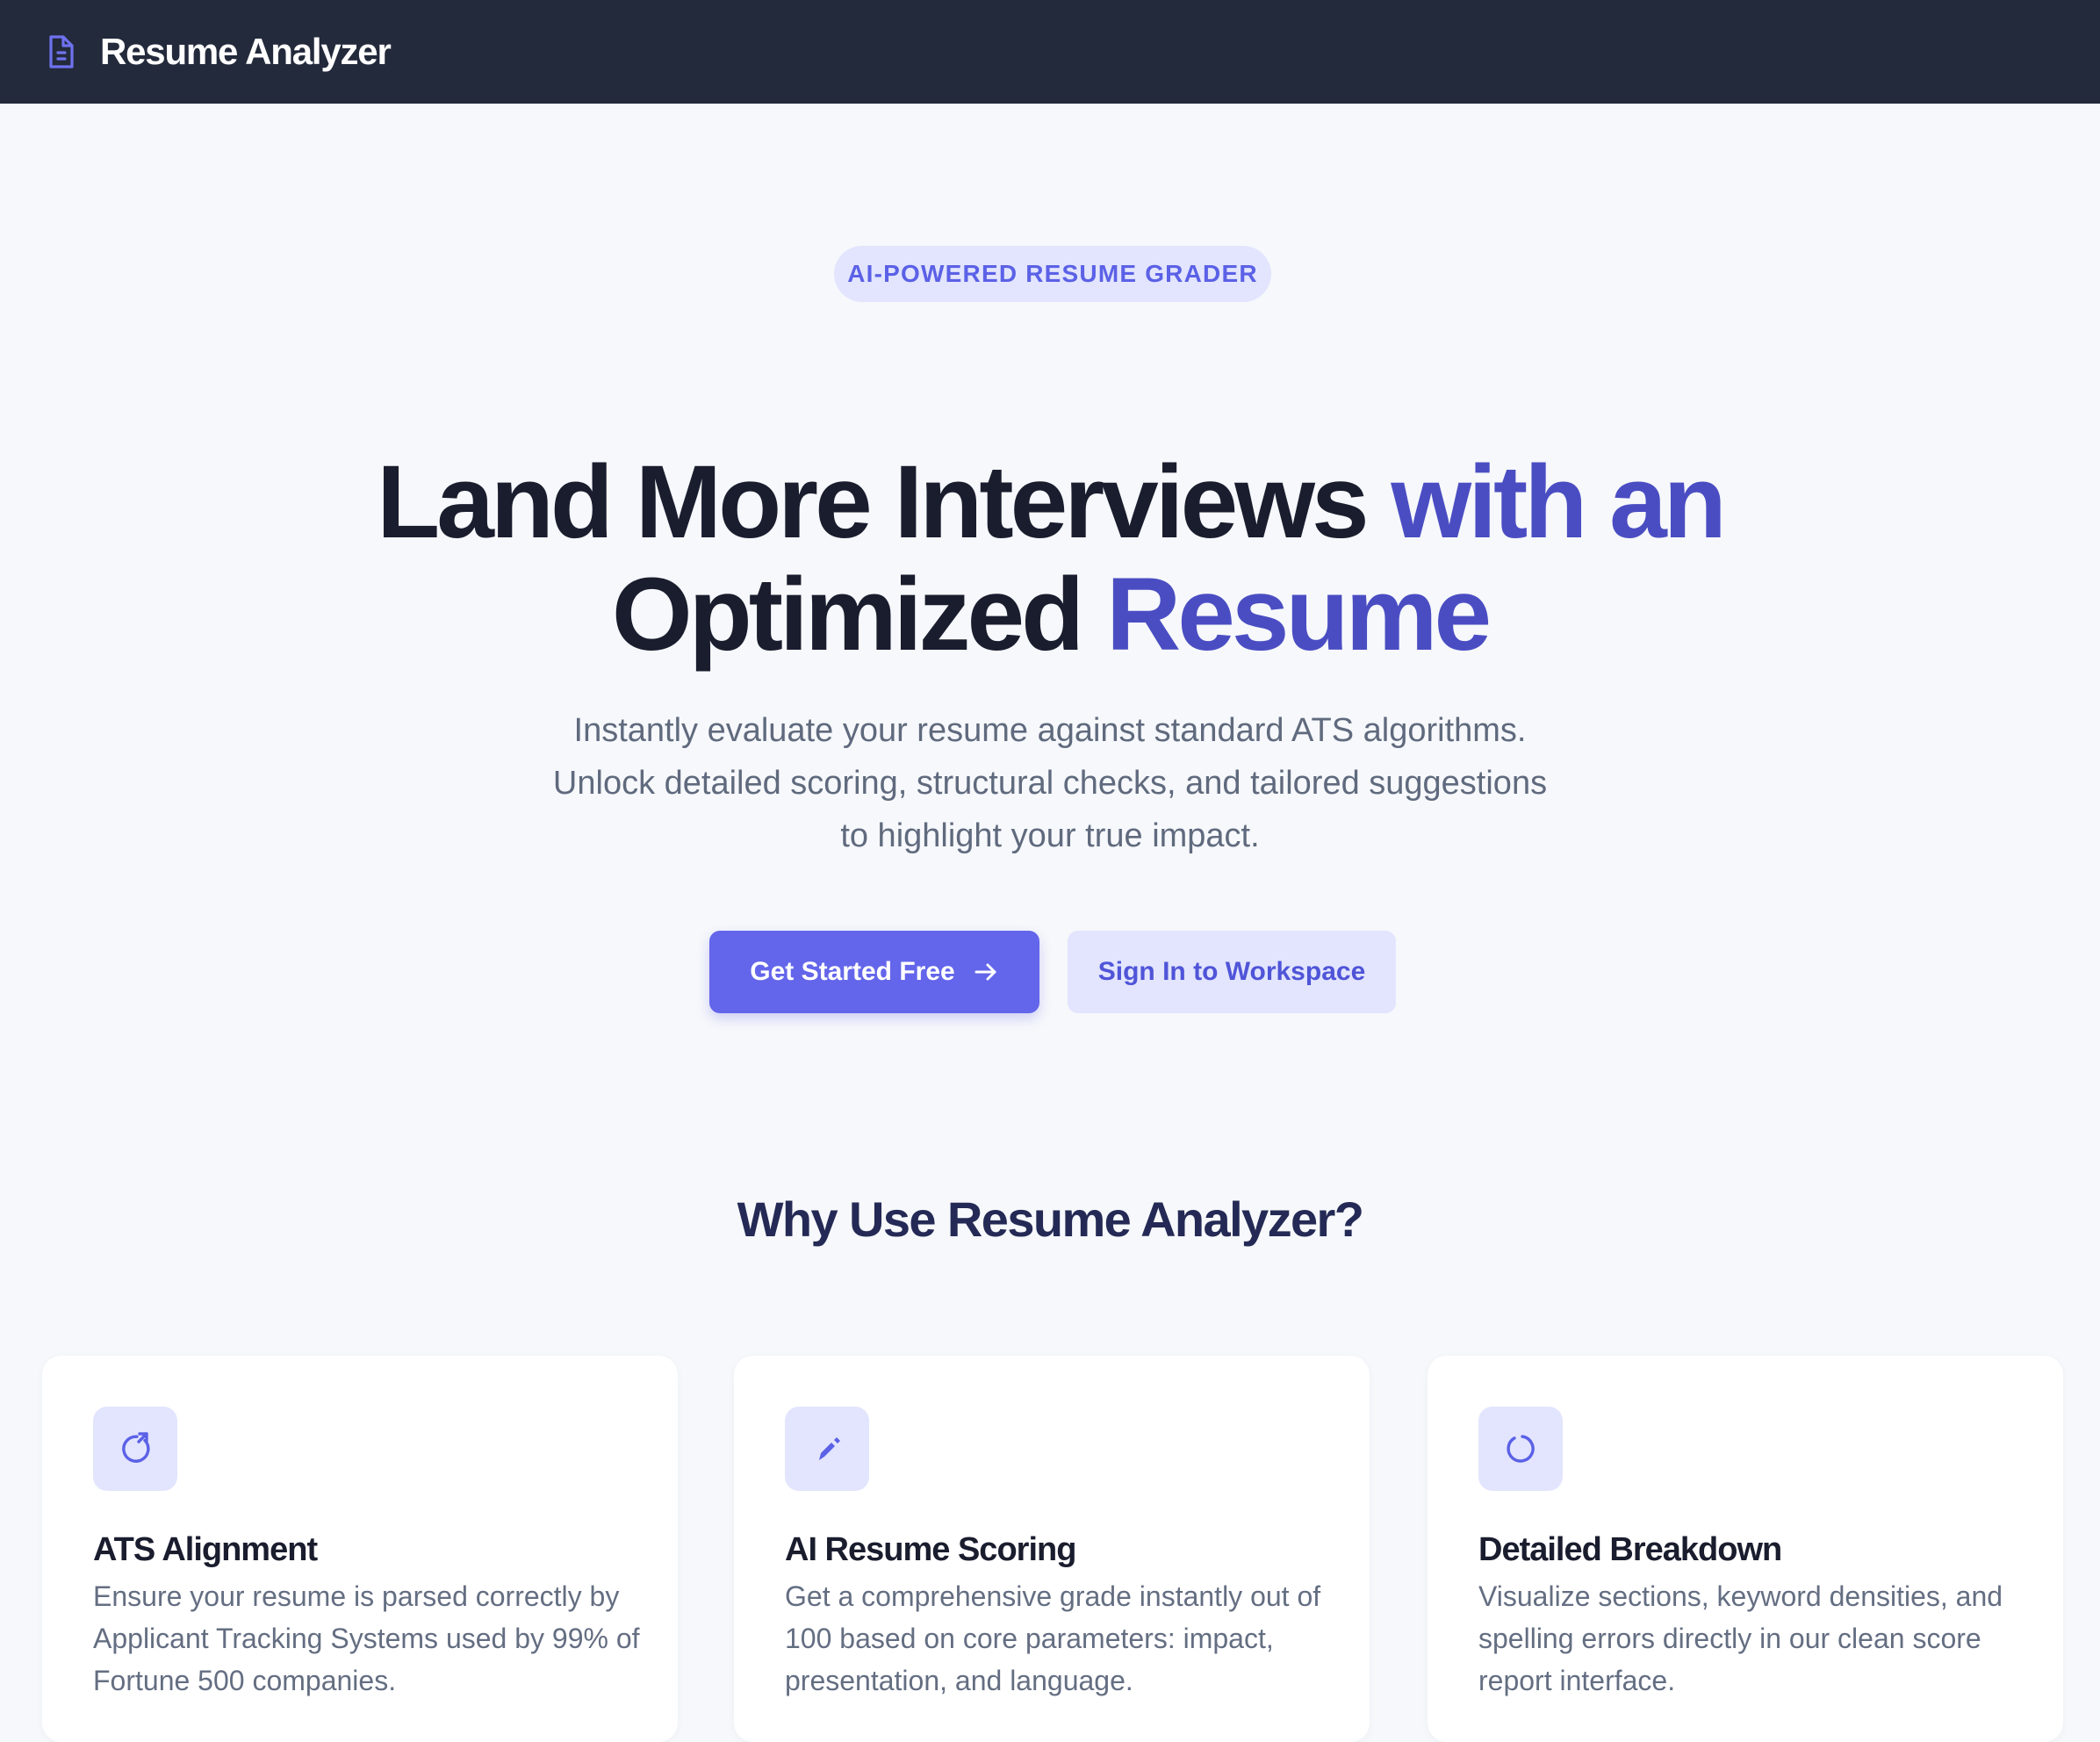 The image size is (2100, 1742). What do you see at coordinates (930, 1550) in the screenshot?
I see `feature-title: AI Resume Scoring` at bounding box center [930, 1550].